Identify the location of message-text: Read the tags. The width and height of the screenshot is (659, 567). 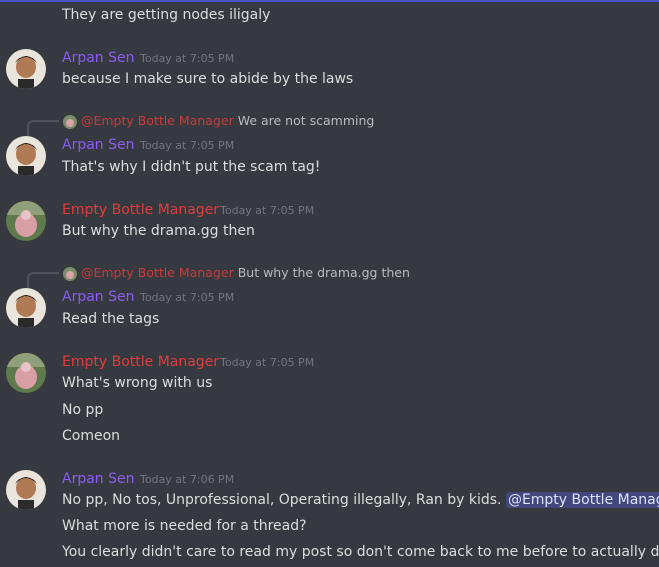
(111, 319).